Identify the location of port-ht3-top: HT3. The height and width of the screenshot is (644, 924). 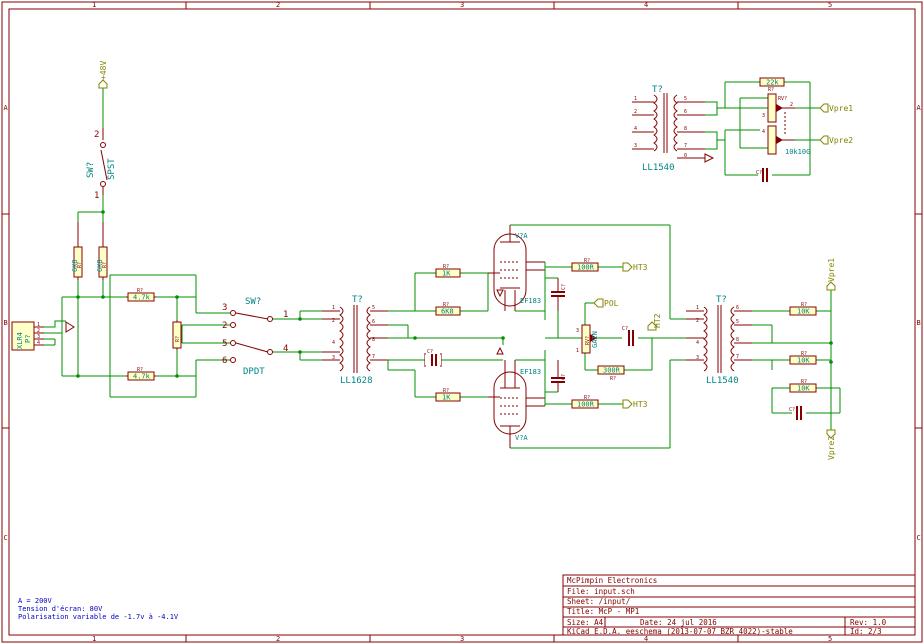
(635, 267).